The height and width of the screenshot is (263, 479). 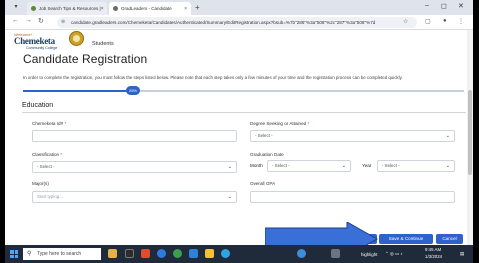 What do you see at coordinates (367, 165) in the screenshot?
I see `year-label: Year` at bounding box center [367, 165].